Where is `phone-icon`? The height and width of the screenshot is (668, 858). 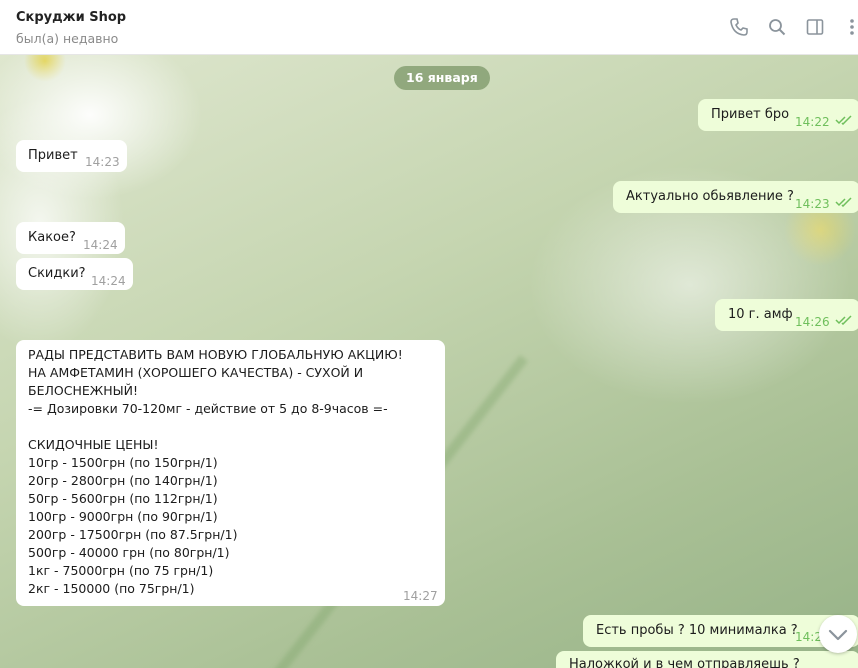 phone-icon is located at coordinates (739, 27).